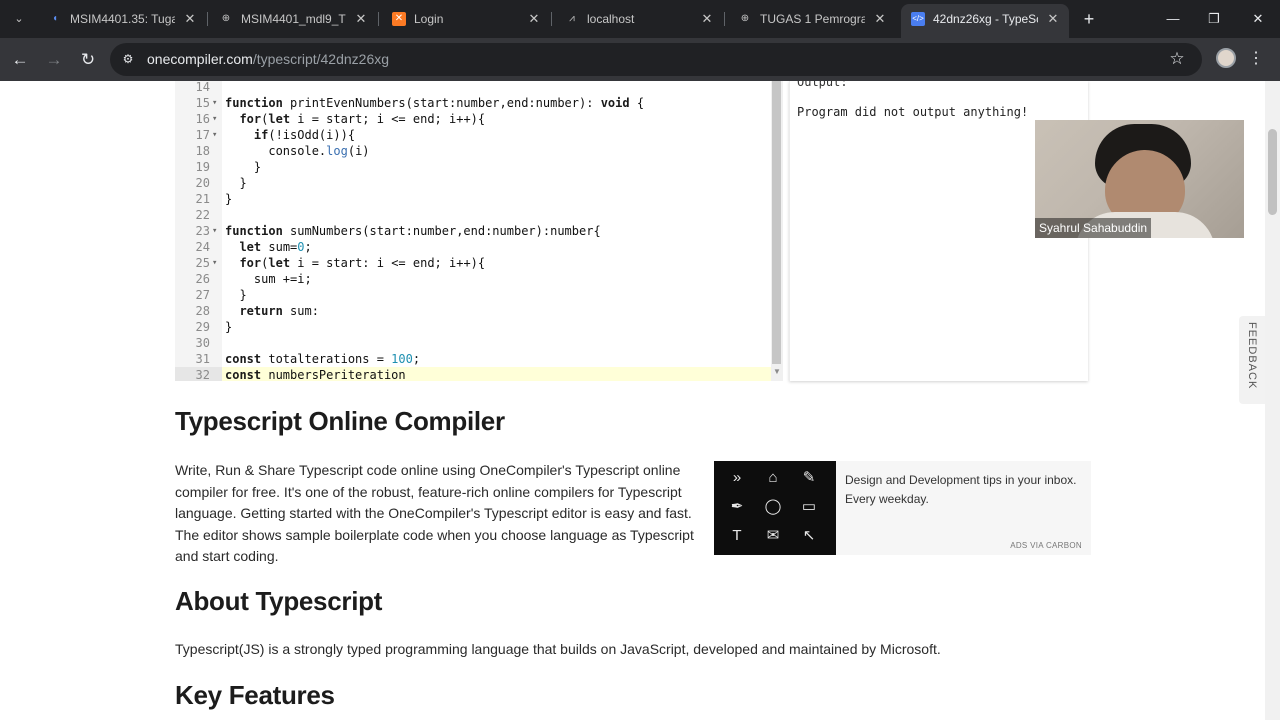  I want to click on code-text: sum +=i;, so click(268, 279).